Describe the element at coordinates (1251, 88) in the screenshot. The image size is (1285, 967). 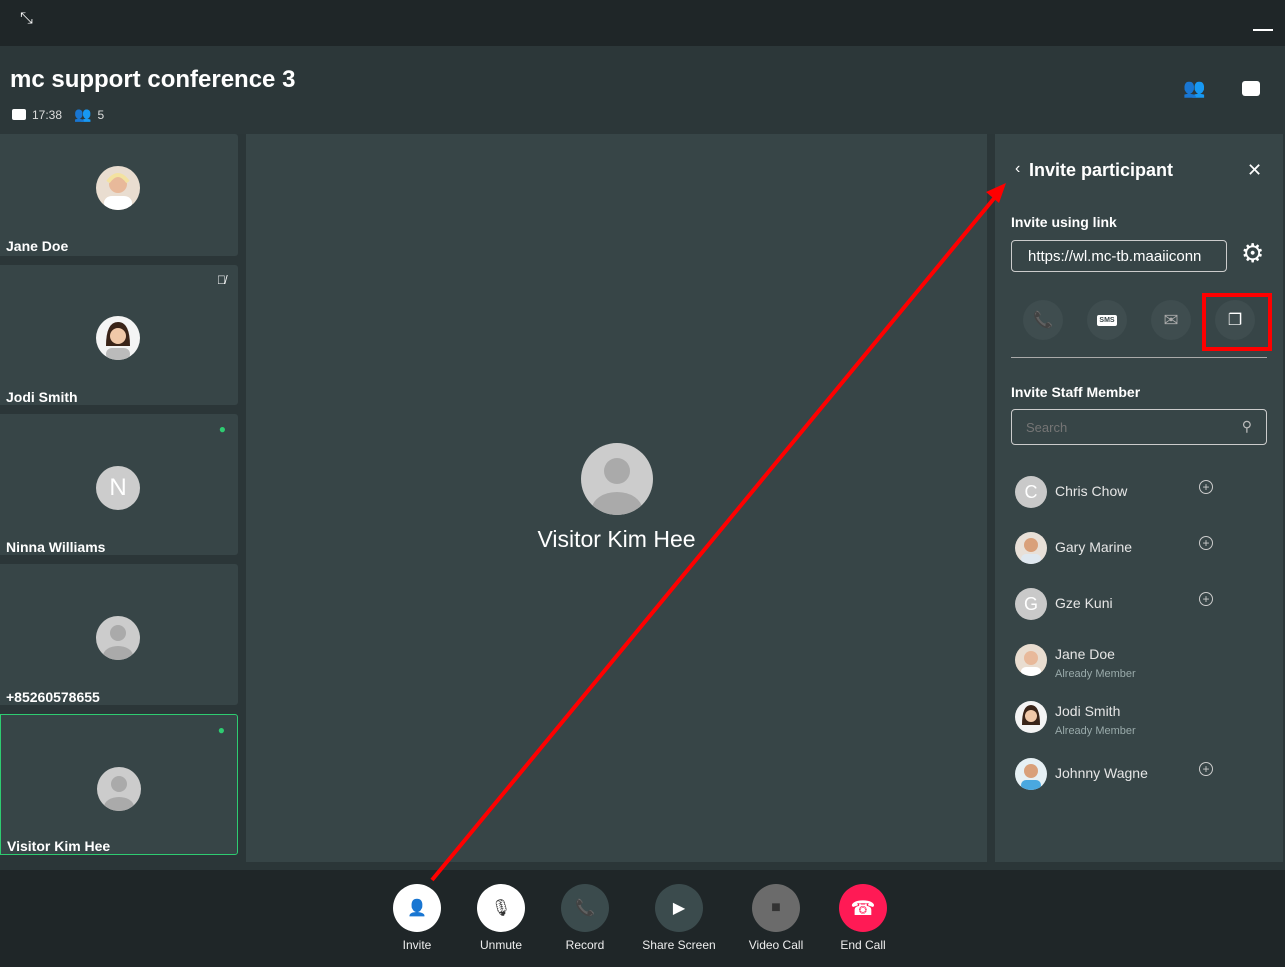
I see `chat-button` at that location.